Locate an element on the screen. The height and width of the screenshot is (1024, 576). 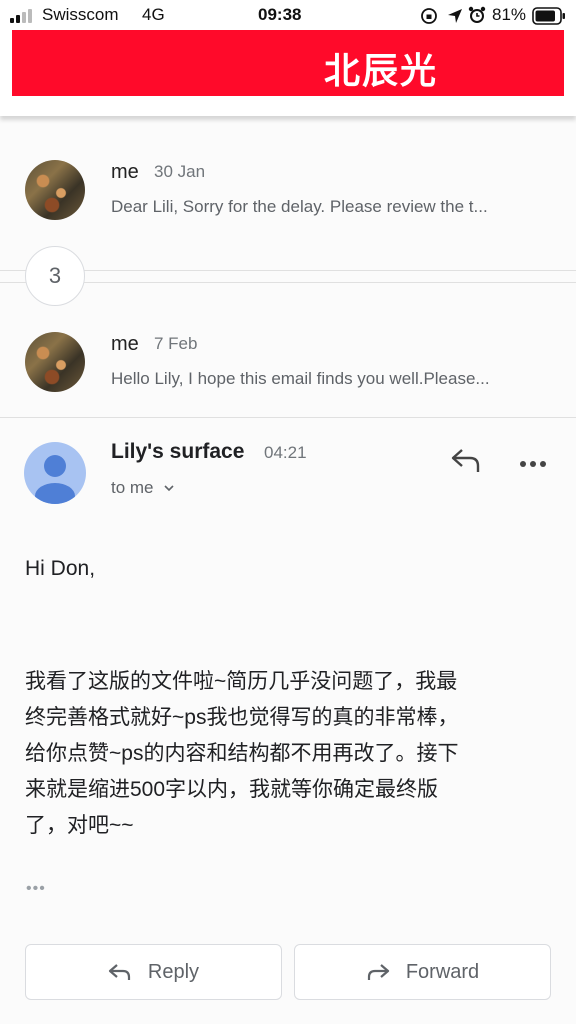
email-greeting: Hi Don, is located at coordinates (60, 568).